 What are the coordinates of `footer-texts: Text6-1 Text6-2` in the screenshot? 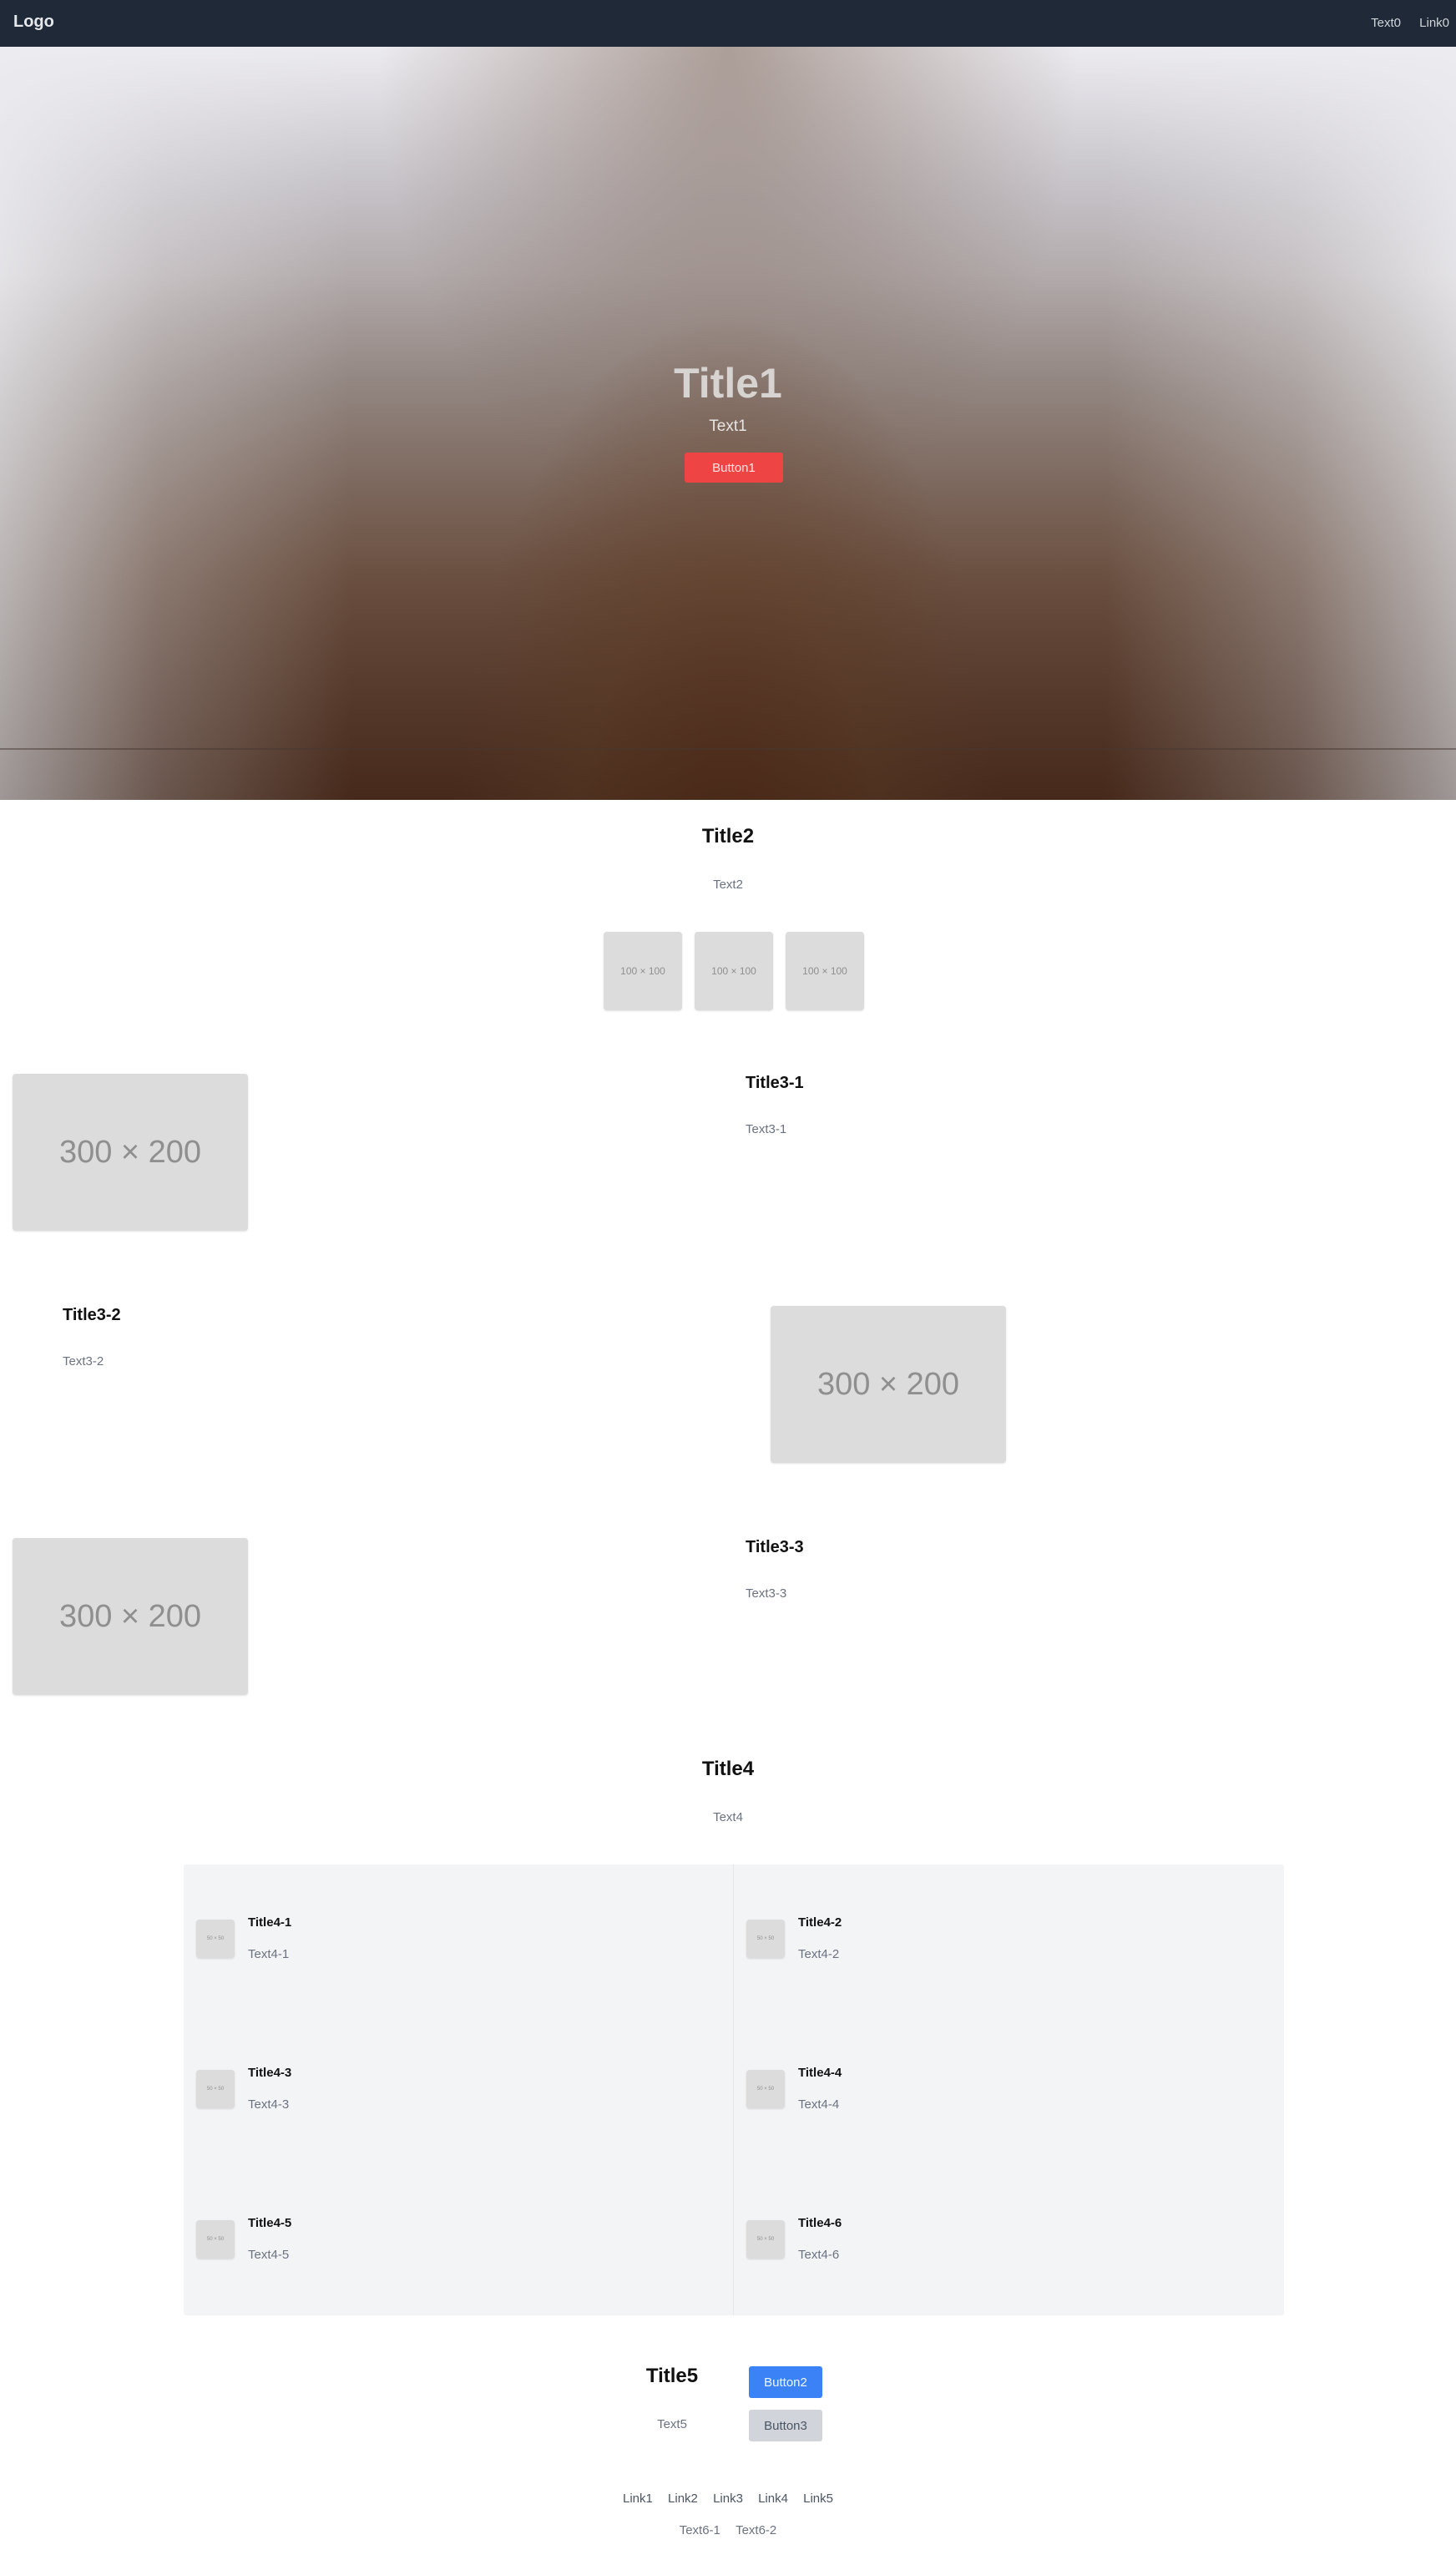 It's located at (728, 2530).